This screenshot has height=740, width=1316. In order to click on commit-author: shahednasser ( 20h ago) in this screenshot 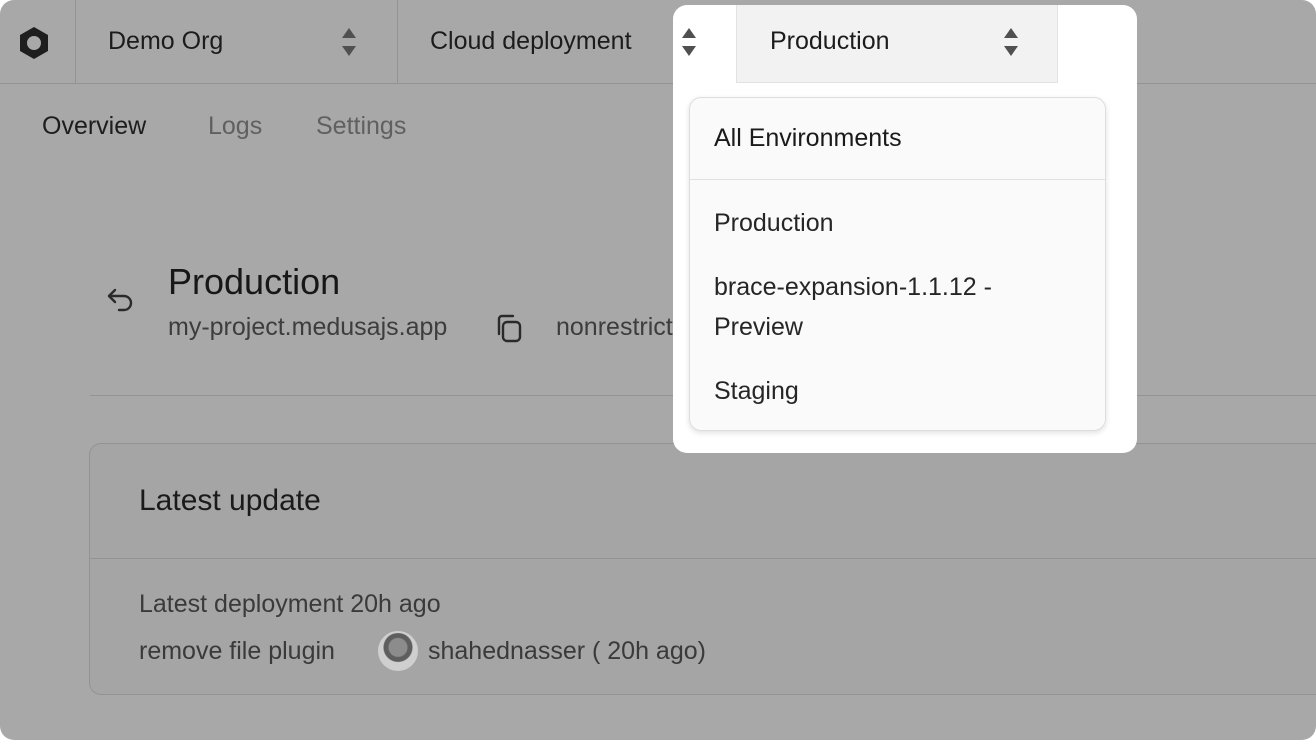, I will do `click(567, 651)`.